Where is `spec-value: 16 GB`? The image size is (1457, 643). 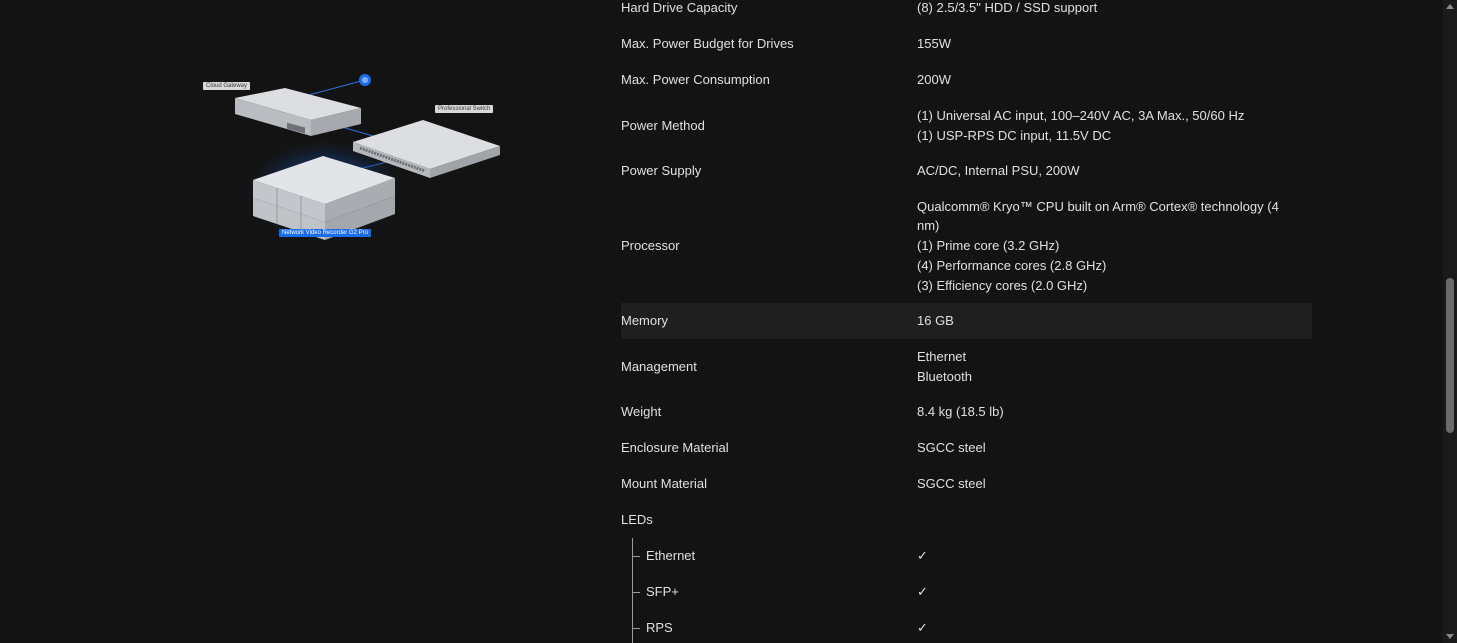
spec-value: 16 GB is located at coordinates (935, 321).